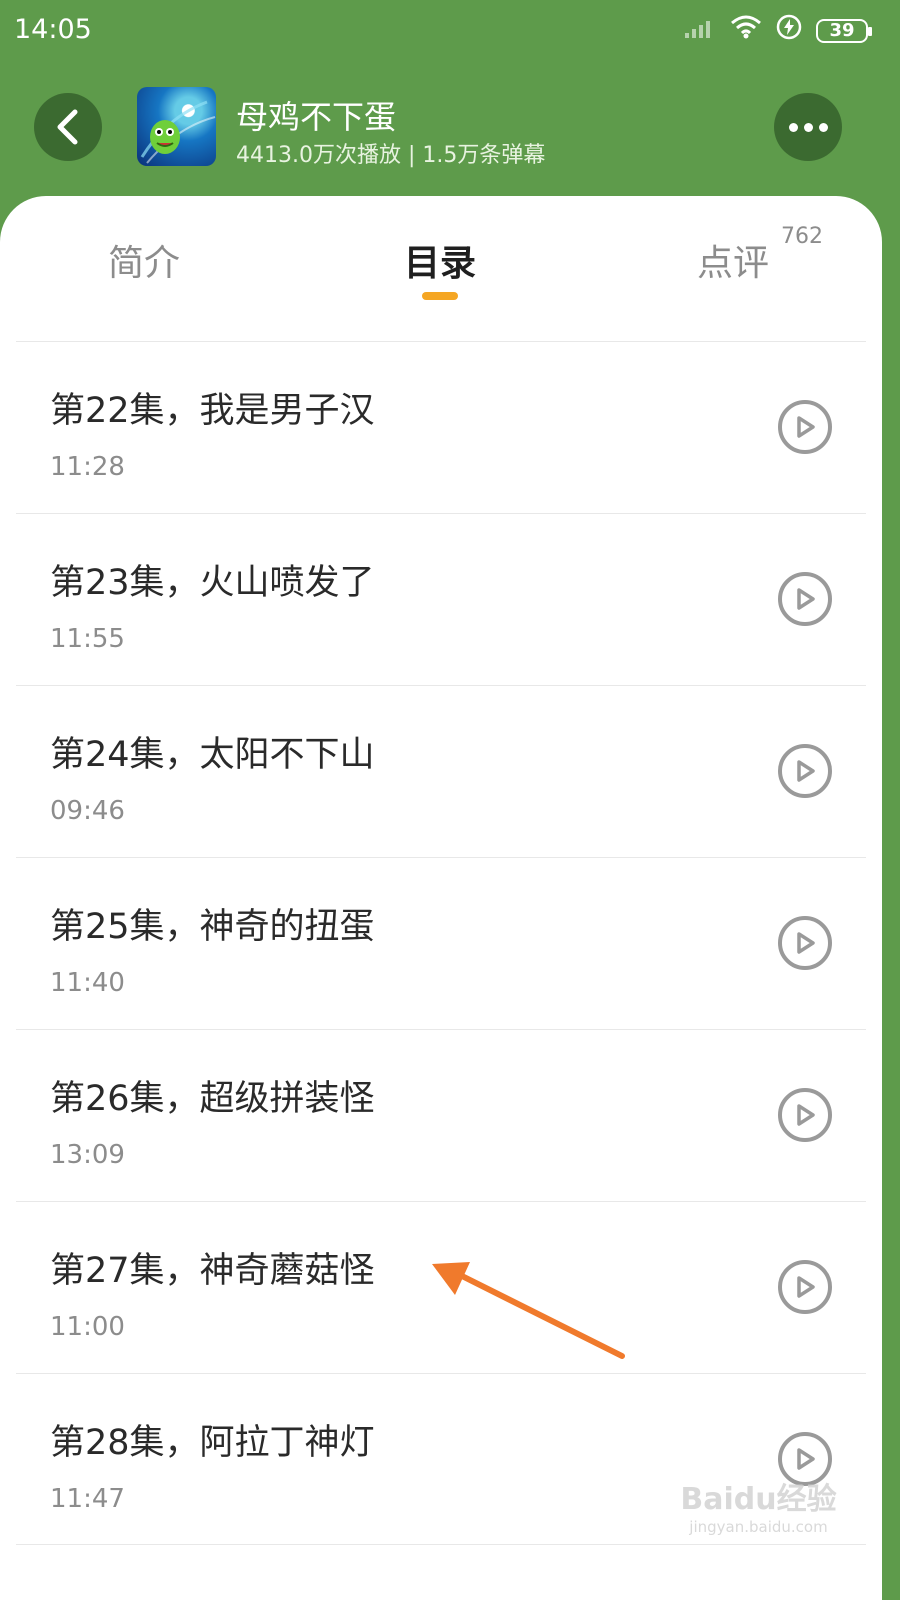 This screenshot has height=1600, width=900. What do you see at coordinates (212, 755) in the screenshot?
I see `episode-title: 第24集，太阳不下山` at bounding box center [212, 755].